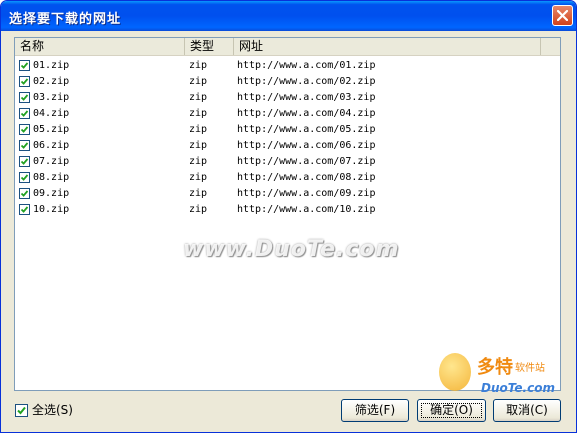 This screenshot has width=577, height=433. What do you see at coordinates (306, 177) in the screenshot?
I see `row-url: http://www.a.com/08.zip` at bounding box center [306, 177].